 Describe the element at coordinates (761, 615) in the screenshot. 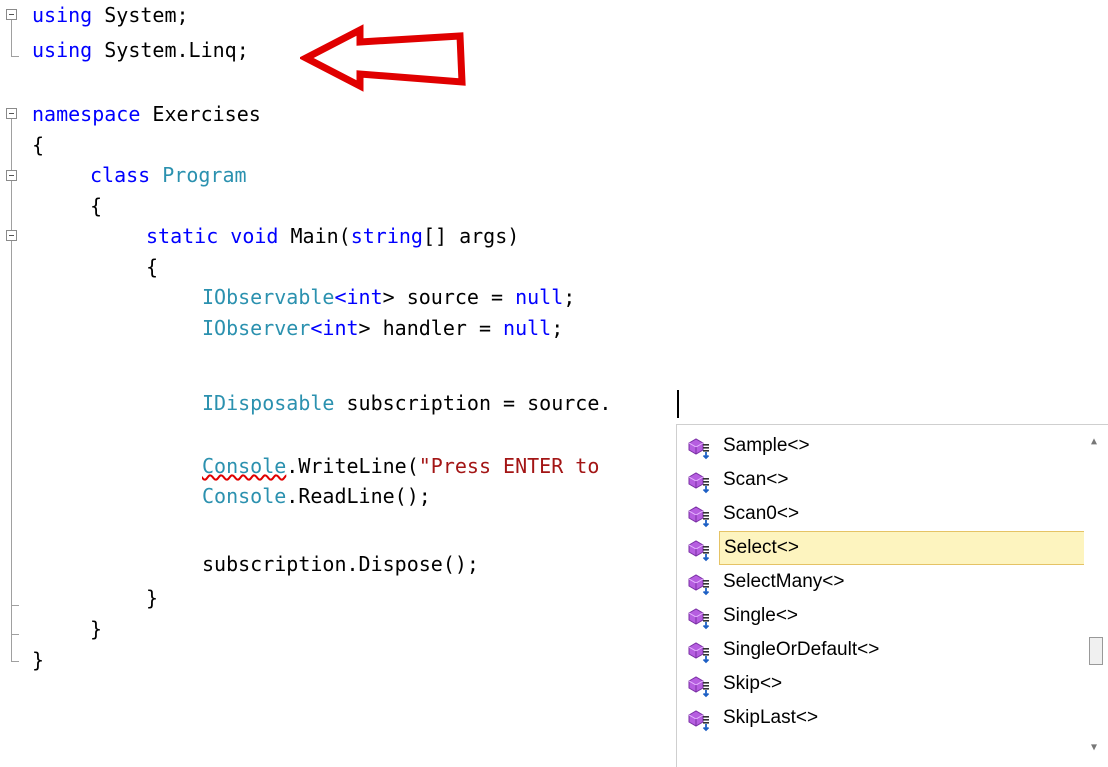

I see `completion-item-label: Single<>` at that location.